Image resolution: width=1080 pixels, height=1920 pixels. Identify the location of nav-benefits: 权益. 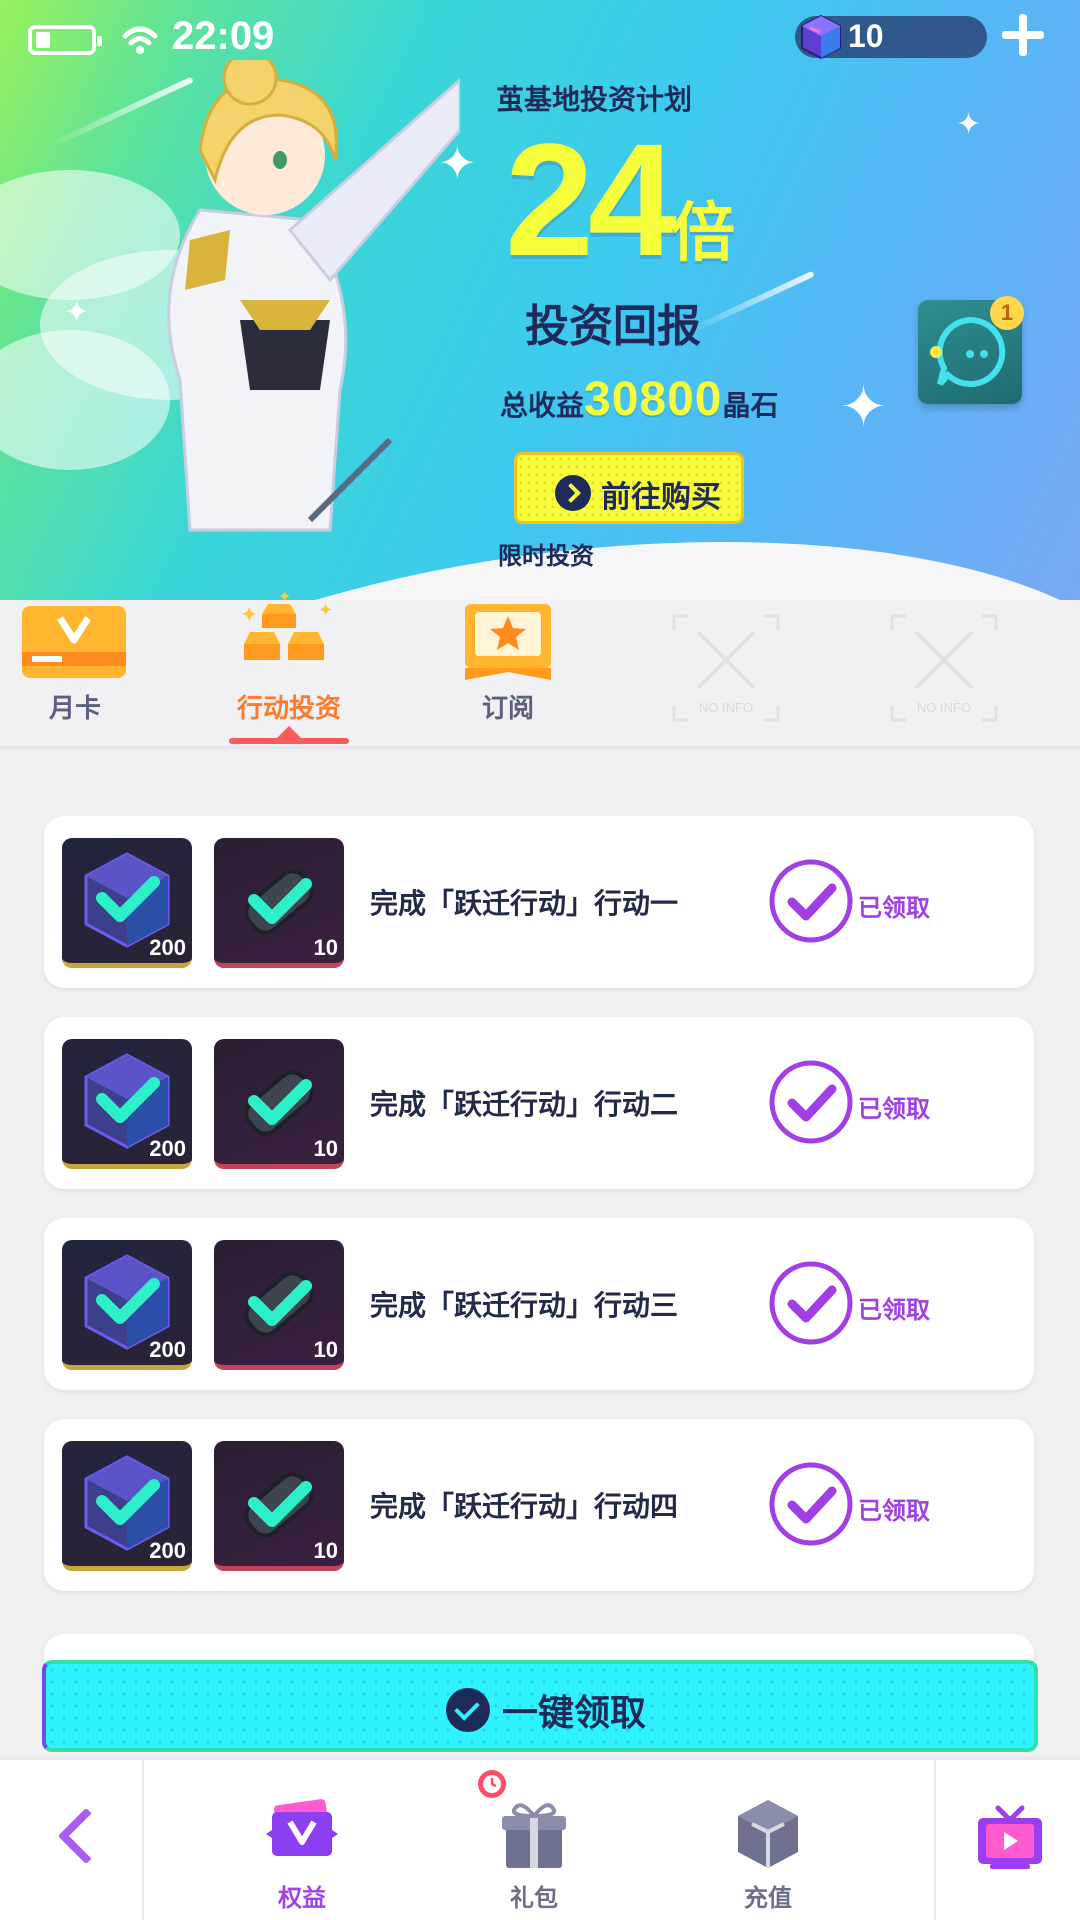
(302, 1840).